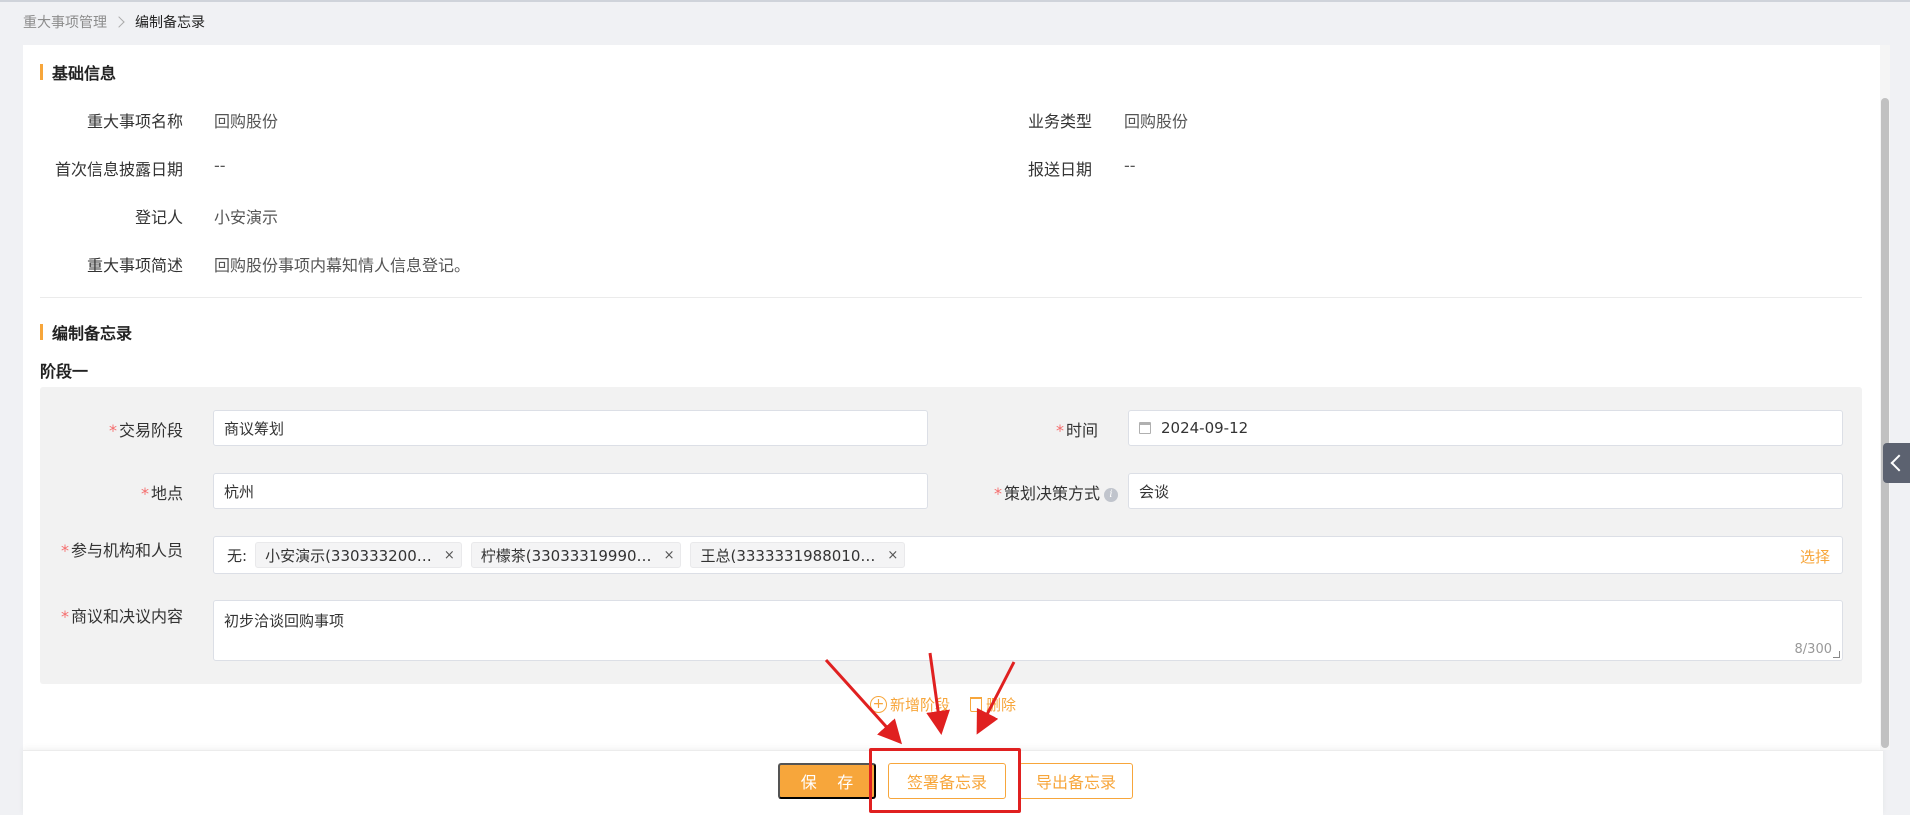 The image size is (1910, 815). What do you see at coordinates (1813, 649) in the screenshot?
I see `char-counter: 8/300` at bounding box center [1813, 649].